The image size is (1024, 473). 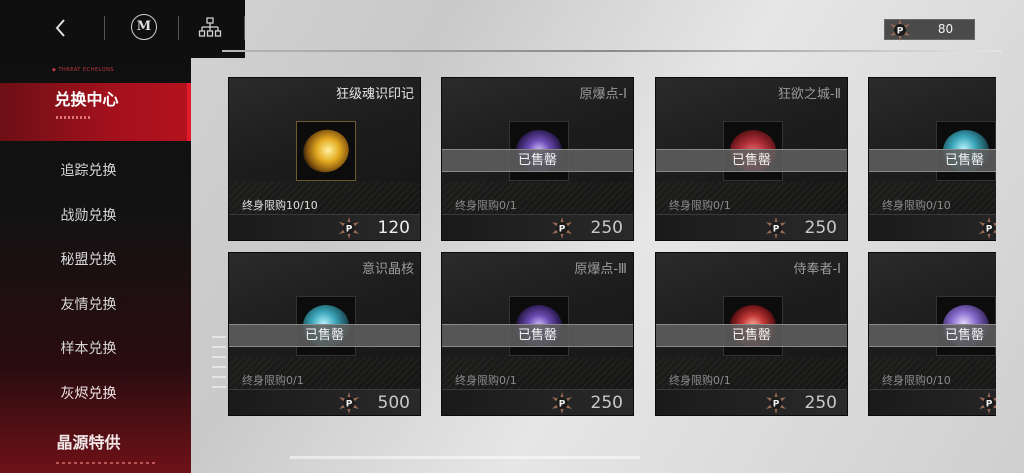 What do you see at coordinates (95, 216) in the screenshot?
I see `nav-merit-exchange: 战勋兑换` at bounding box center [95, 216].